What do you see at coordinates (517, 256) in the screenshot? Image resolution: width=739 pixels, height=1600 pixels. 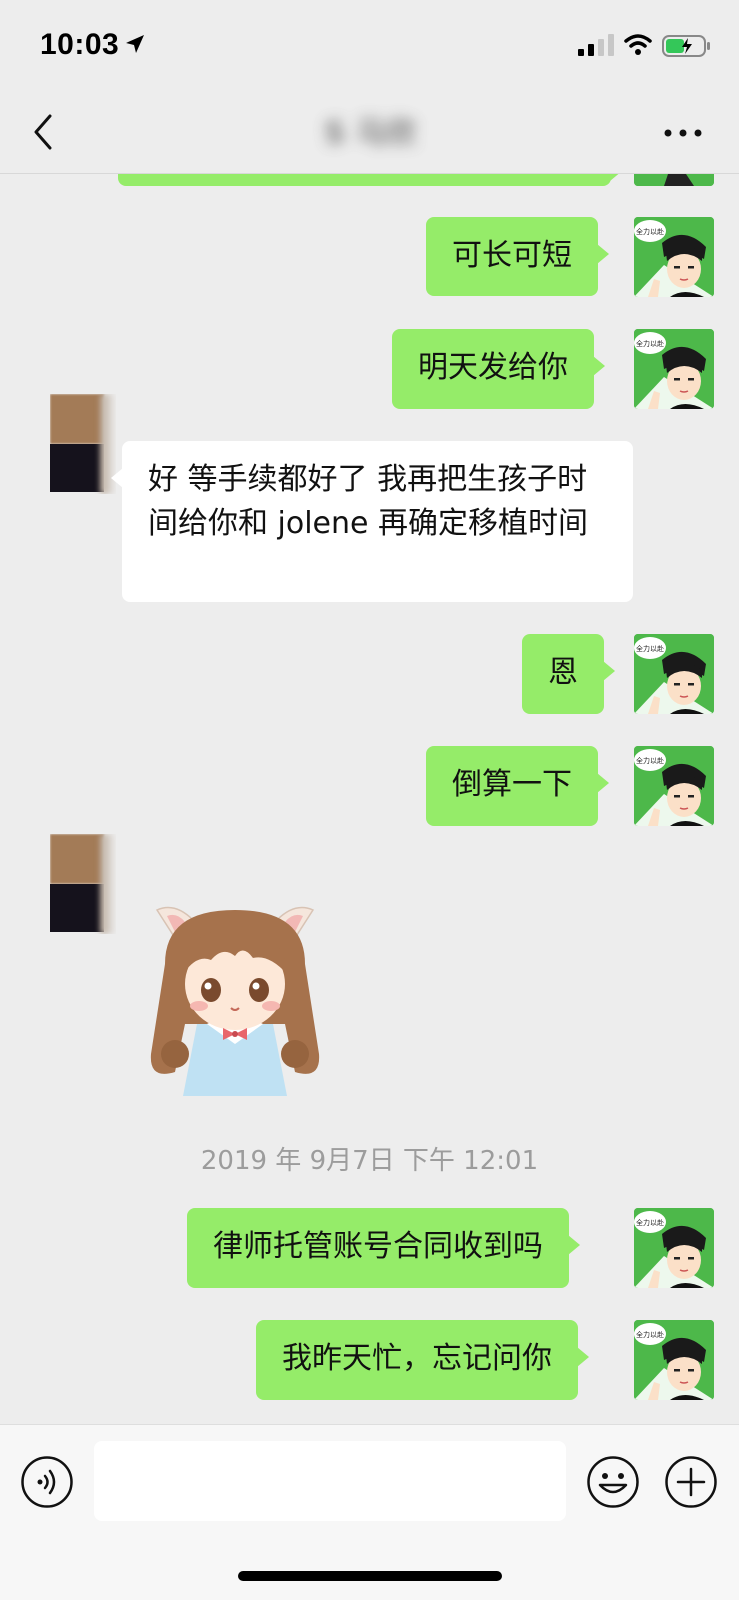 I see `message-bubble: 可长可短` at bounding box center [517, 256].